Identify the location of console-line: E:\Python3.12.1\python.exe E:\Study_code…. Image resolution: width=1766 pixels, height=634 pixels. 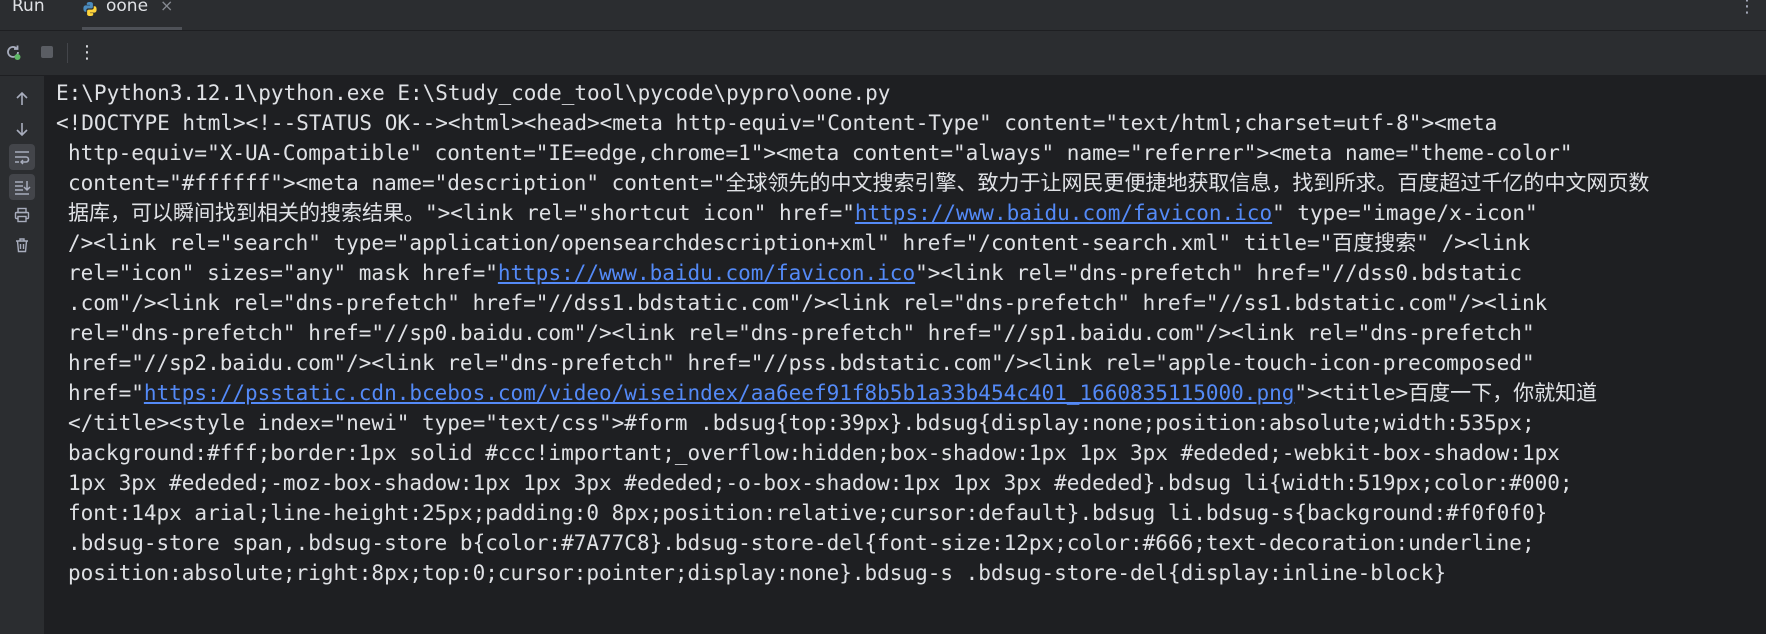
(473, 93).